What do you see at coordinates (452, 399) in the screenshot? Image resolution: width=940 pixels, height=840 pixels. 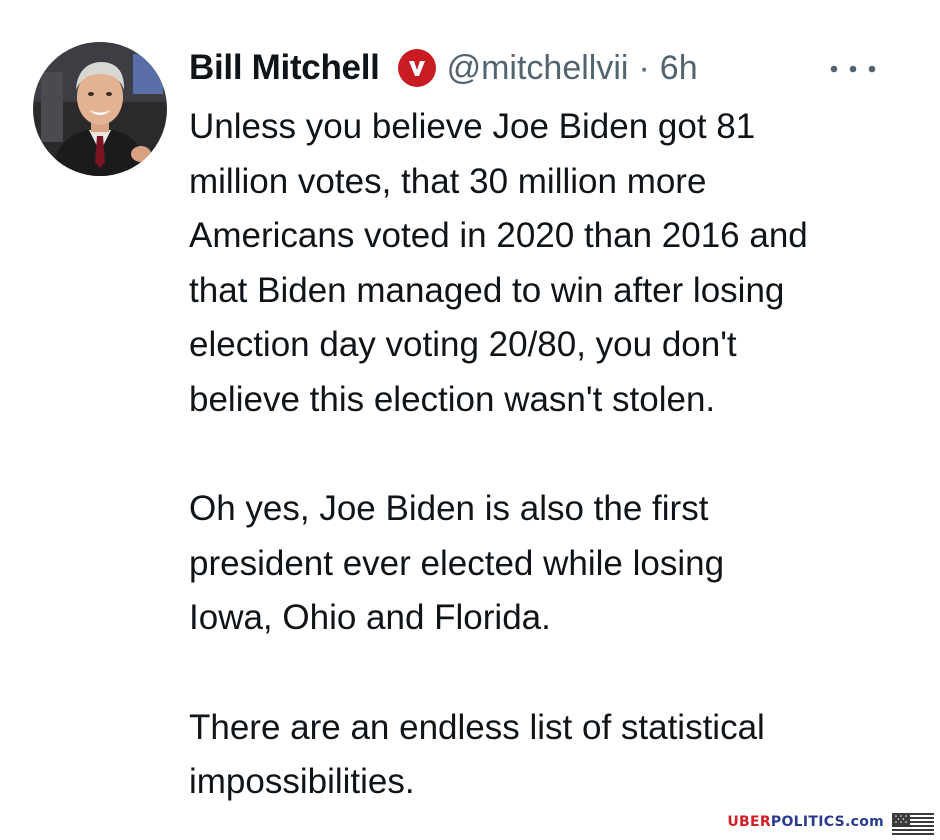 I see `text-line: believe this election wasn't stolen.` at bounding box center [452, 399].